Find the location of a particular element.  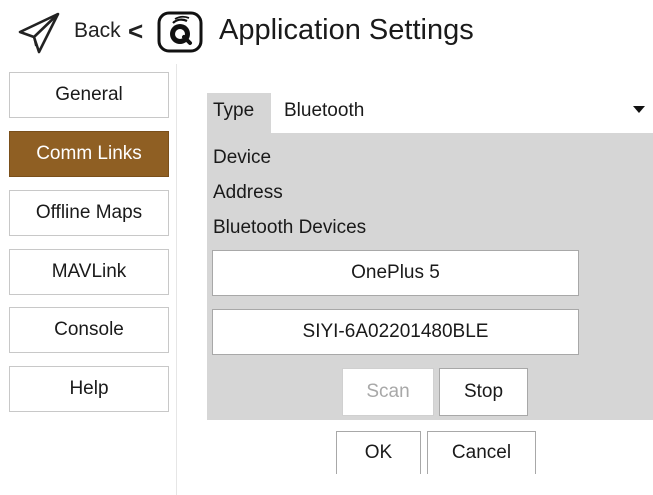

ok-button: OK is located at coordinates (378, 452).